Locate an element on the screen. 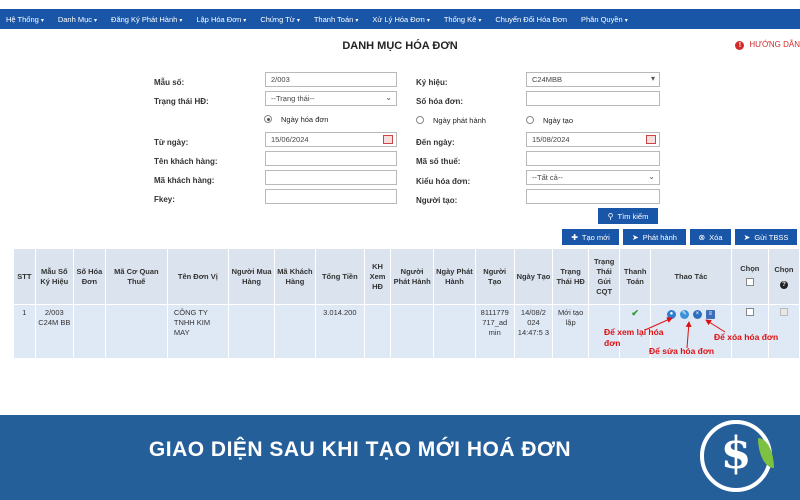 The width and height of the screenshot is (800, 500). radio-ngay-tao: Ngày tạo is located at coordinates (549, 120).